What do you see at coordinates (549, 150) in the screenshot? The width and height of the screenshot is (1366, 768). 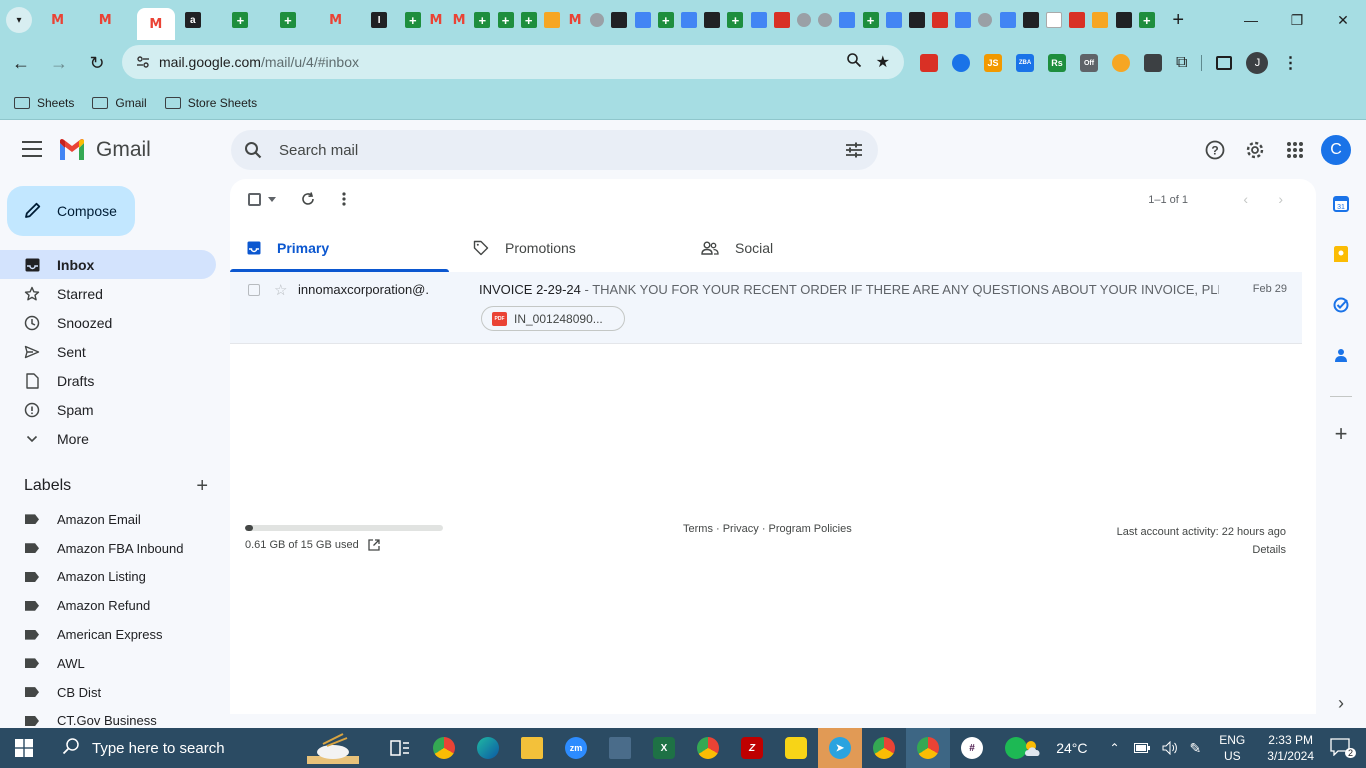 I see `search-input` at bounding box center [549, 150].